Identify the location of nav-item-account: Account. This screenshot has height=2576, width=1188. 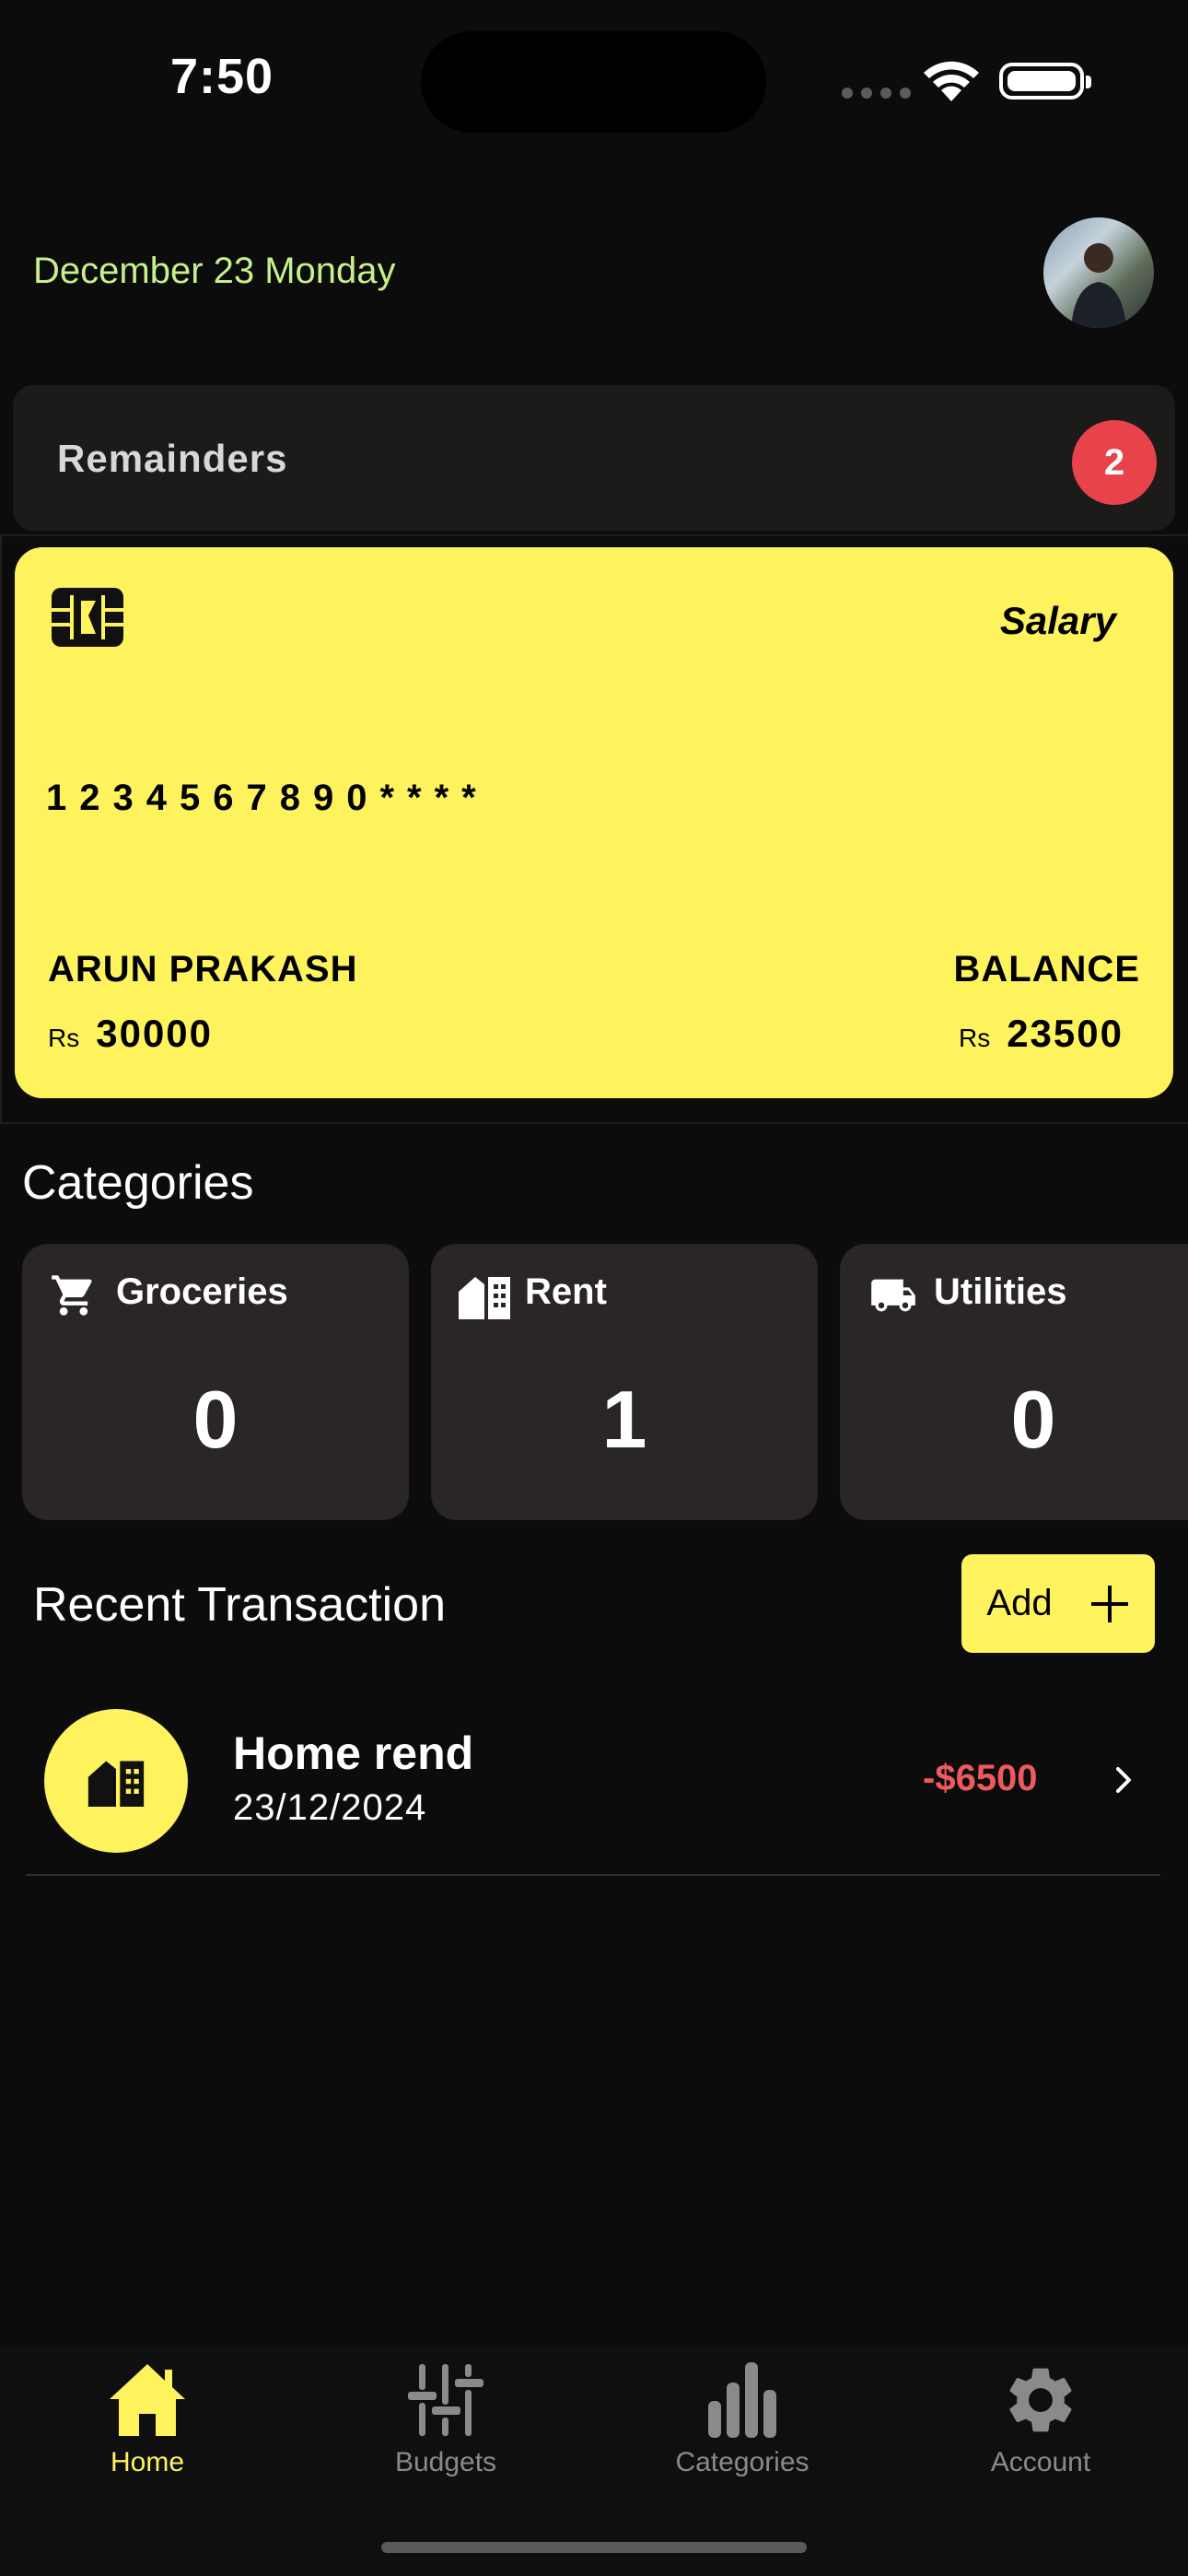
(1041, 2419).